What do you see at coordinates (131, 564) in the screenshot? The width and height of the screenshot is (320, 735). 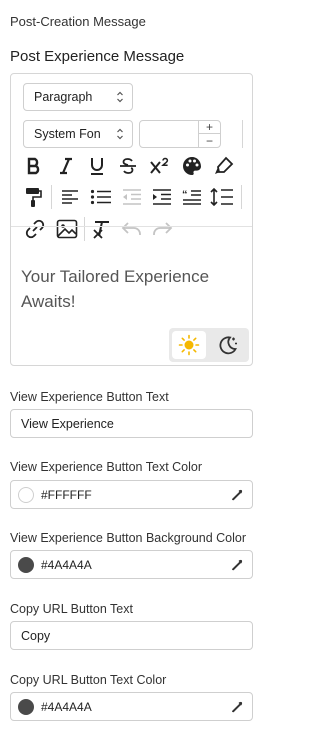 I see `view-bg-color-input: #4A4A4A` at bounding box center [131, 564].